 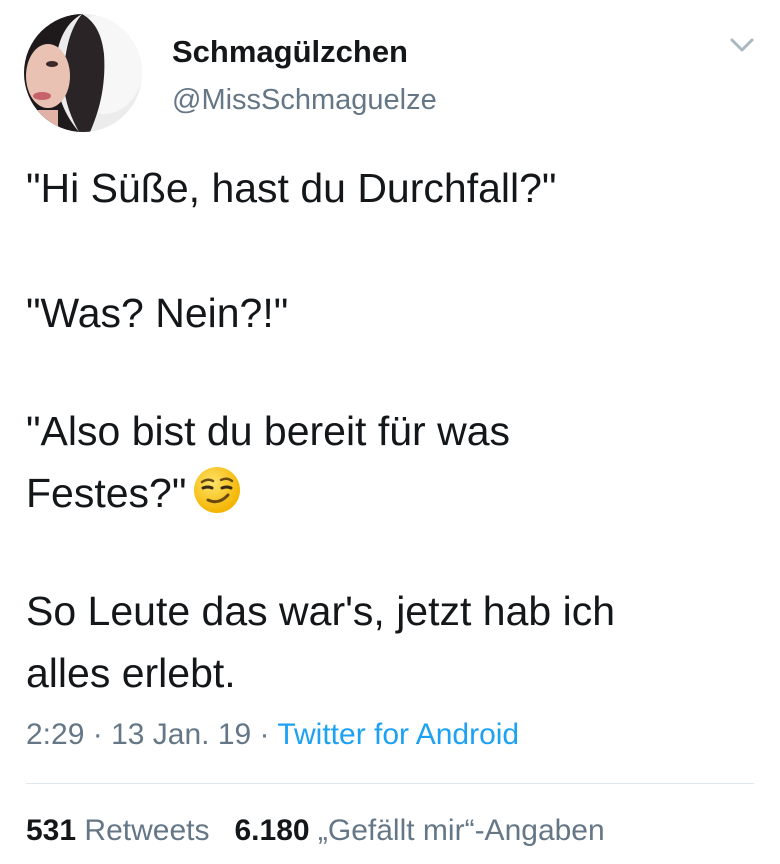 I want to click on tweet-text-line: So Leute das war's, jetzt hab ich, so click(x=320, y=611).